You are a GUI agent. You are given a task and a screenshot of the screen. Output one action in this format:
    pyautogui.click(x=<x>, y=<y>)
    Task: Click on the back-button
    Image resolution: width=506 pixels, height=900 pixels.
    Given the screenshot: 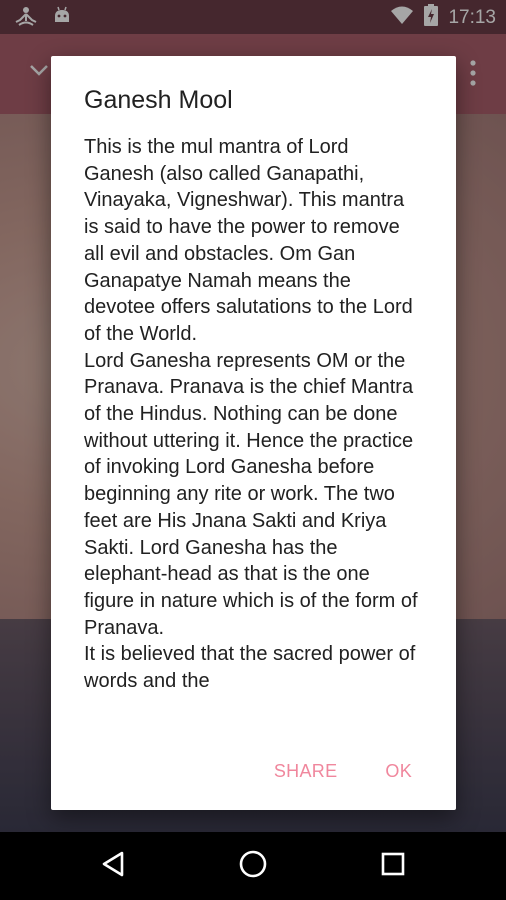 What is the action you would take?
    pyautogui.click(x=113, y=866)
    